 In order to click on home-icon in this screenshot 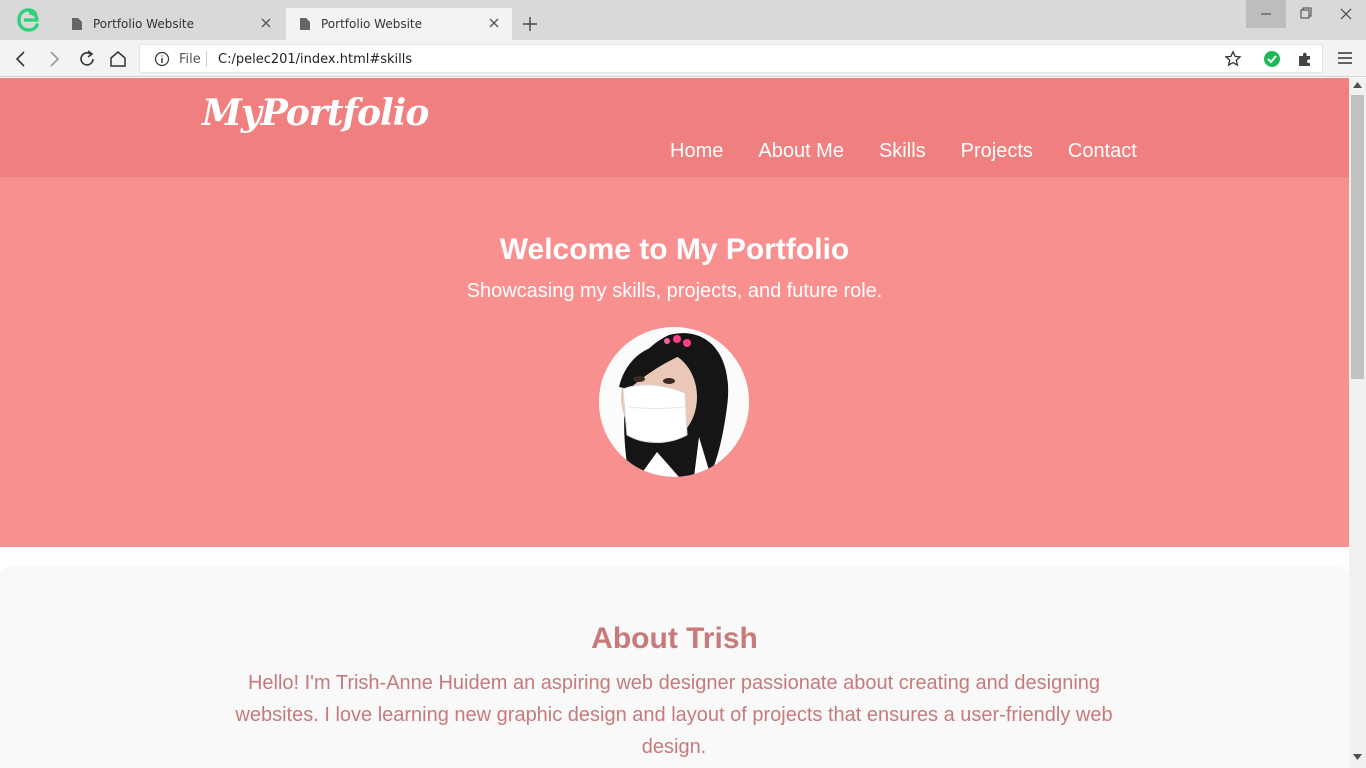, I will do `click(118, 59)`.